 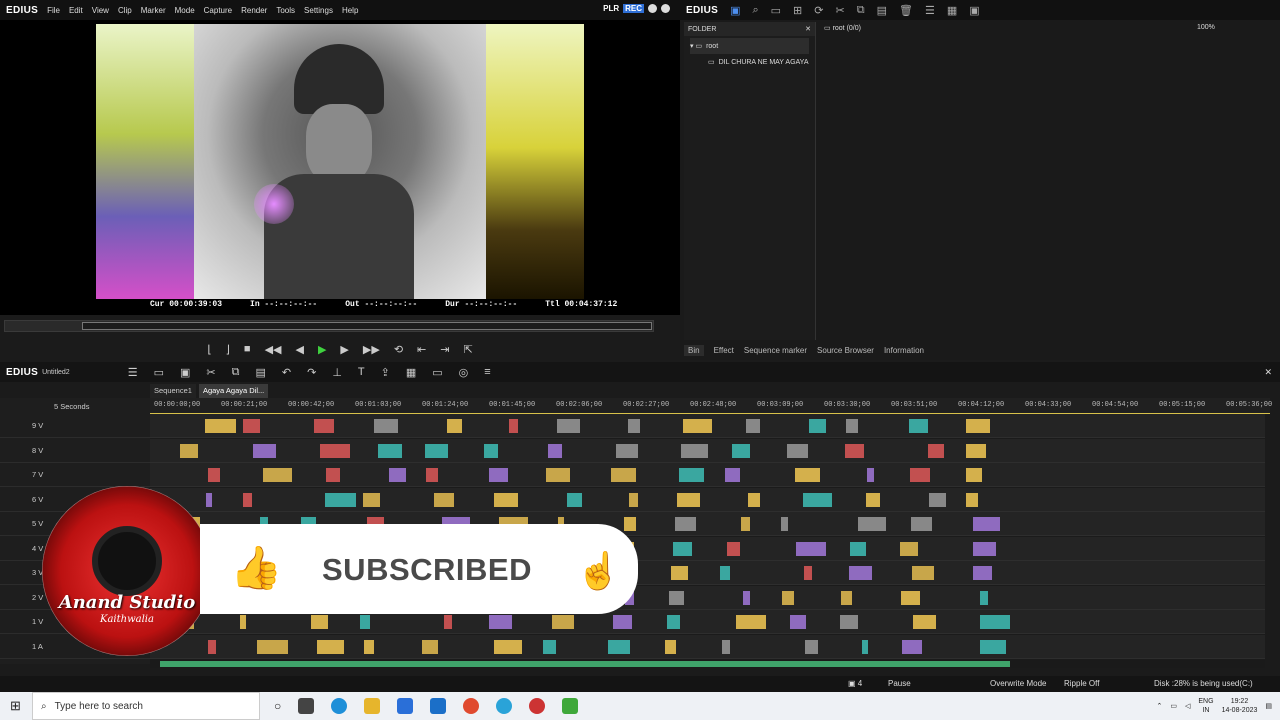 I want to click on volume-icon: ◁, so click(x=1187, y=706).